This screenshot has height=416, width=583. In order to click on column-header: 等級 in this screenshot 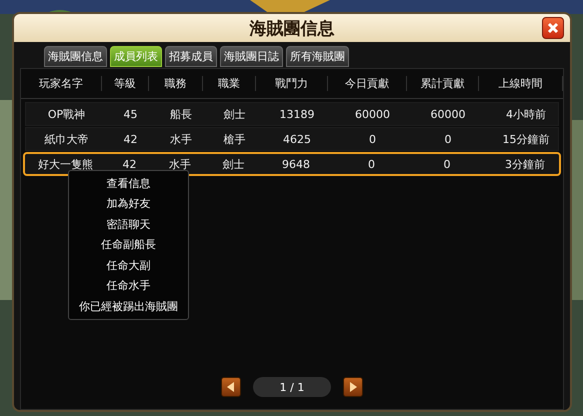, I will do `click(125, 83)`.